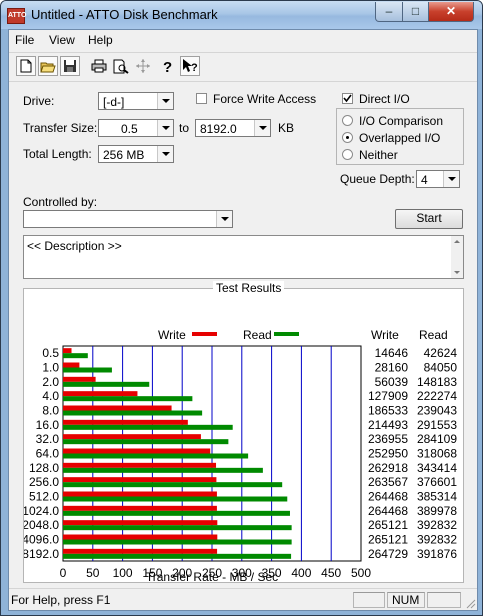  Describe the element at coordinates (243, 39) in the screenshot. I see `menu-bar: File View Help` at that location.